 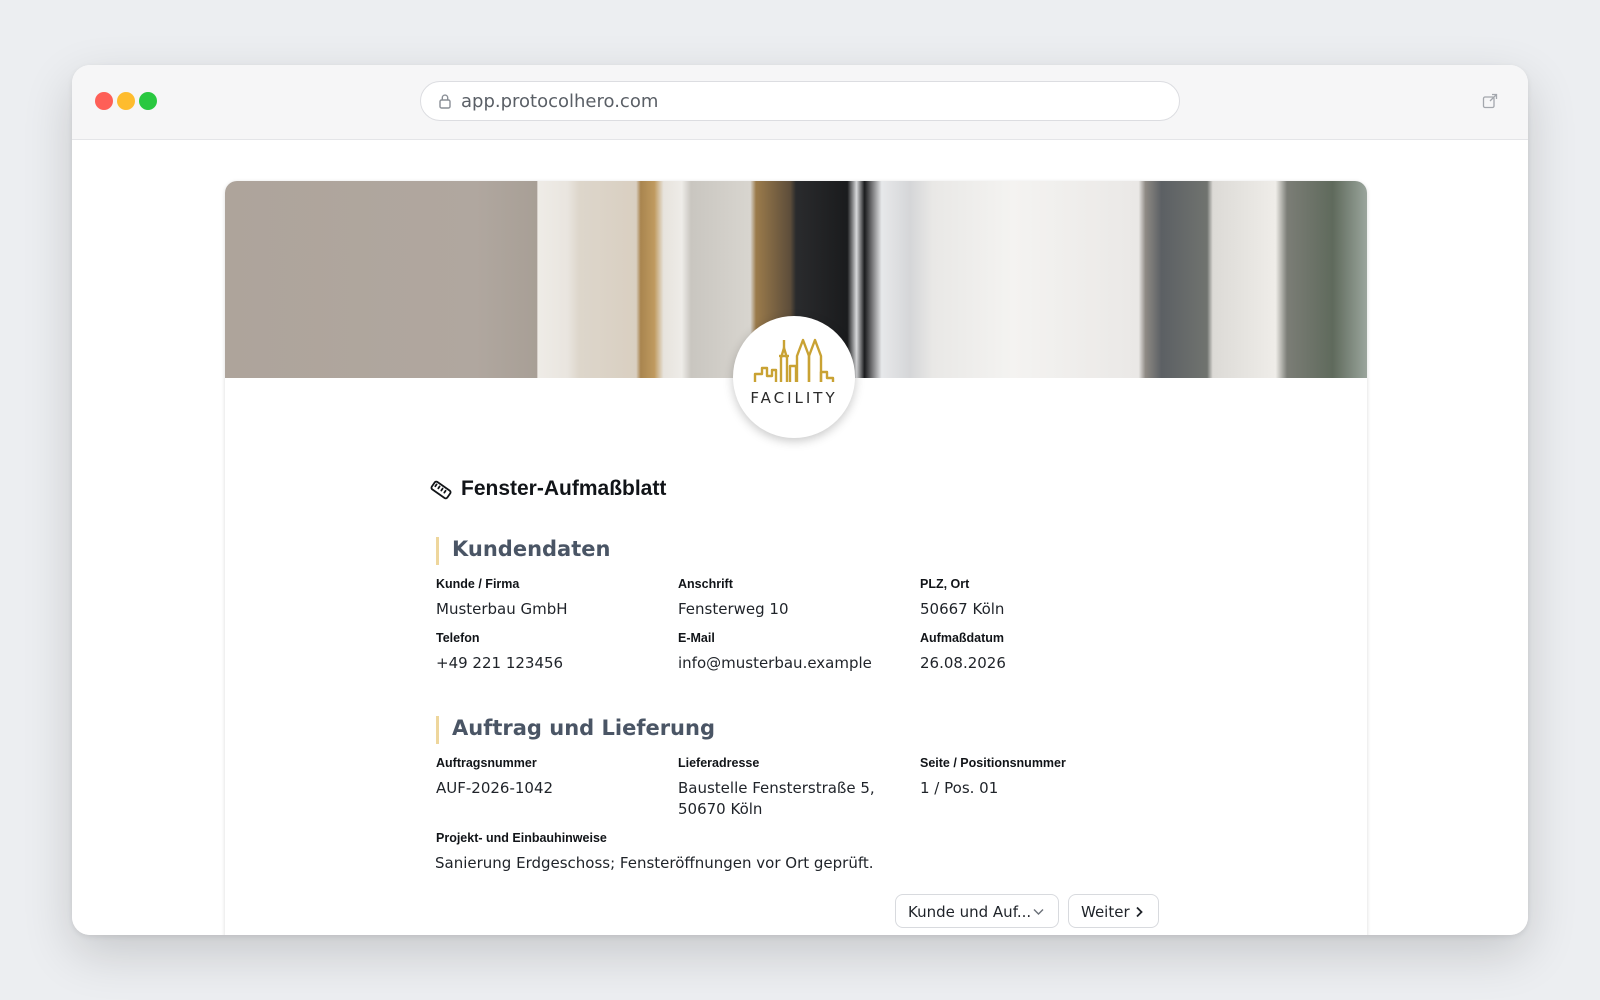 What do you see at coordinates (776, 798) in the screenshot?
I see `field-value: Baustelle Fensterstraße 5, 50670 Köln` at bounding box center [776, 798].